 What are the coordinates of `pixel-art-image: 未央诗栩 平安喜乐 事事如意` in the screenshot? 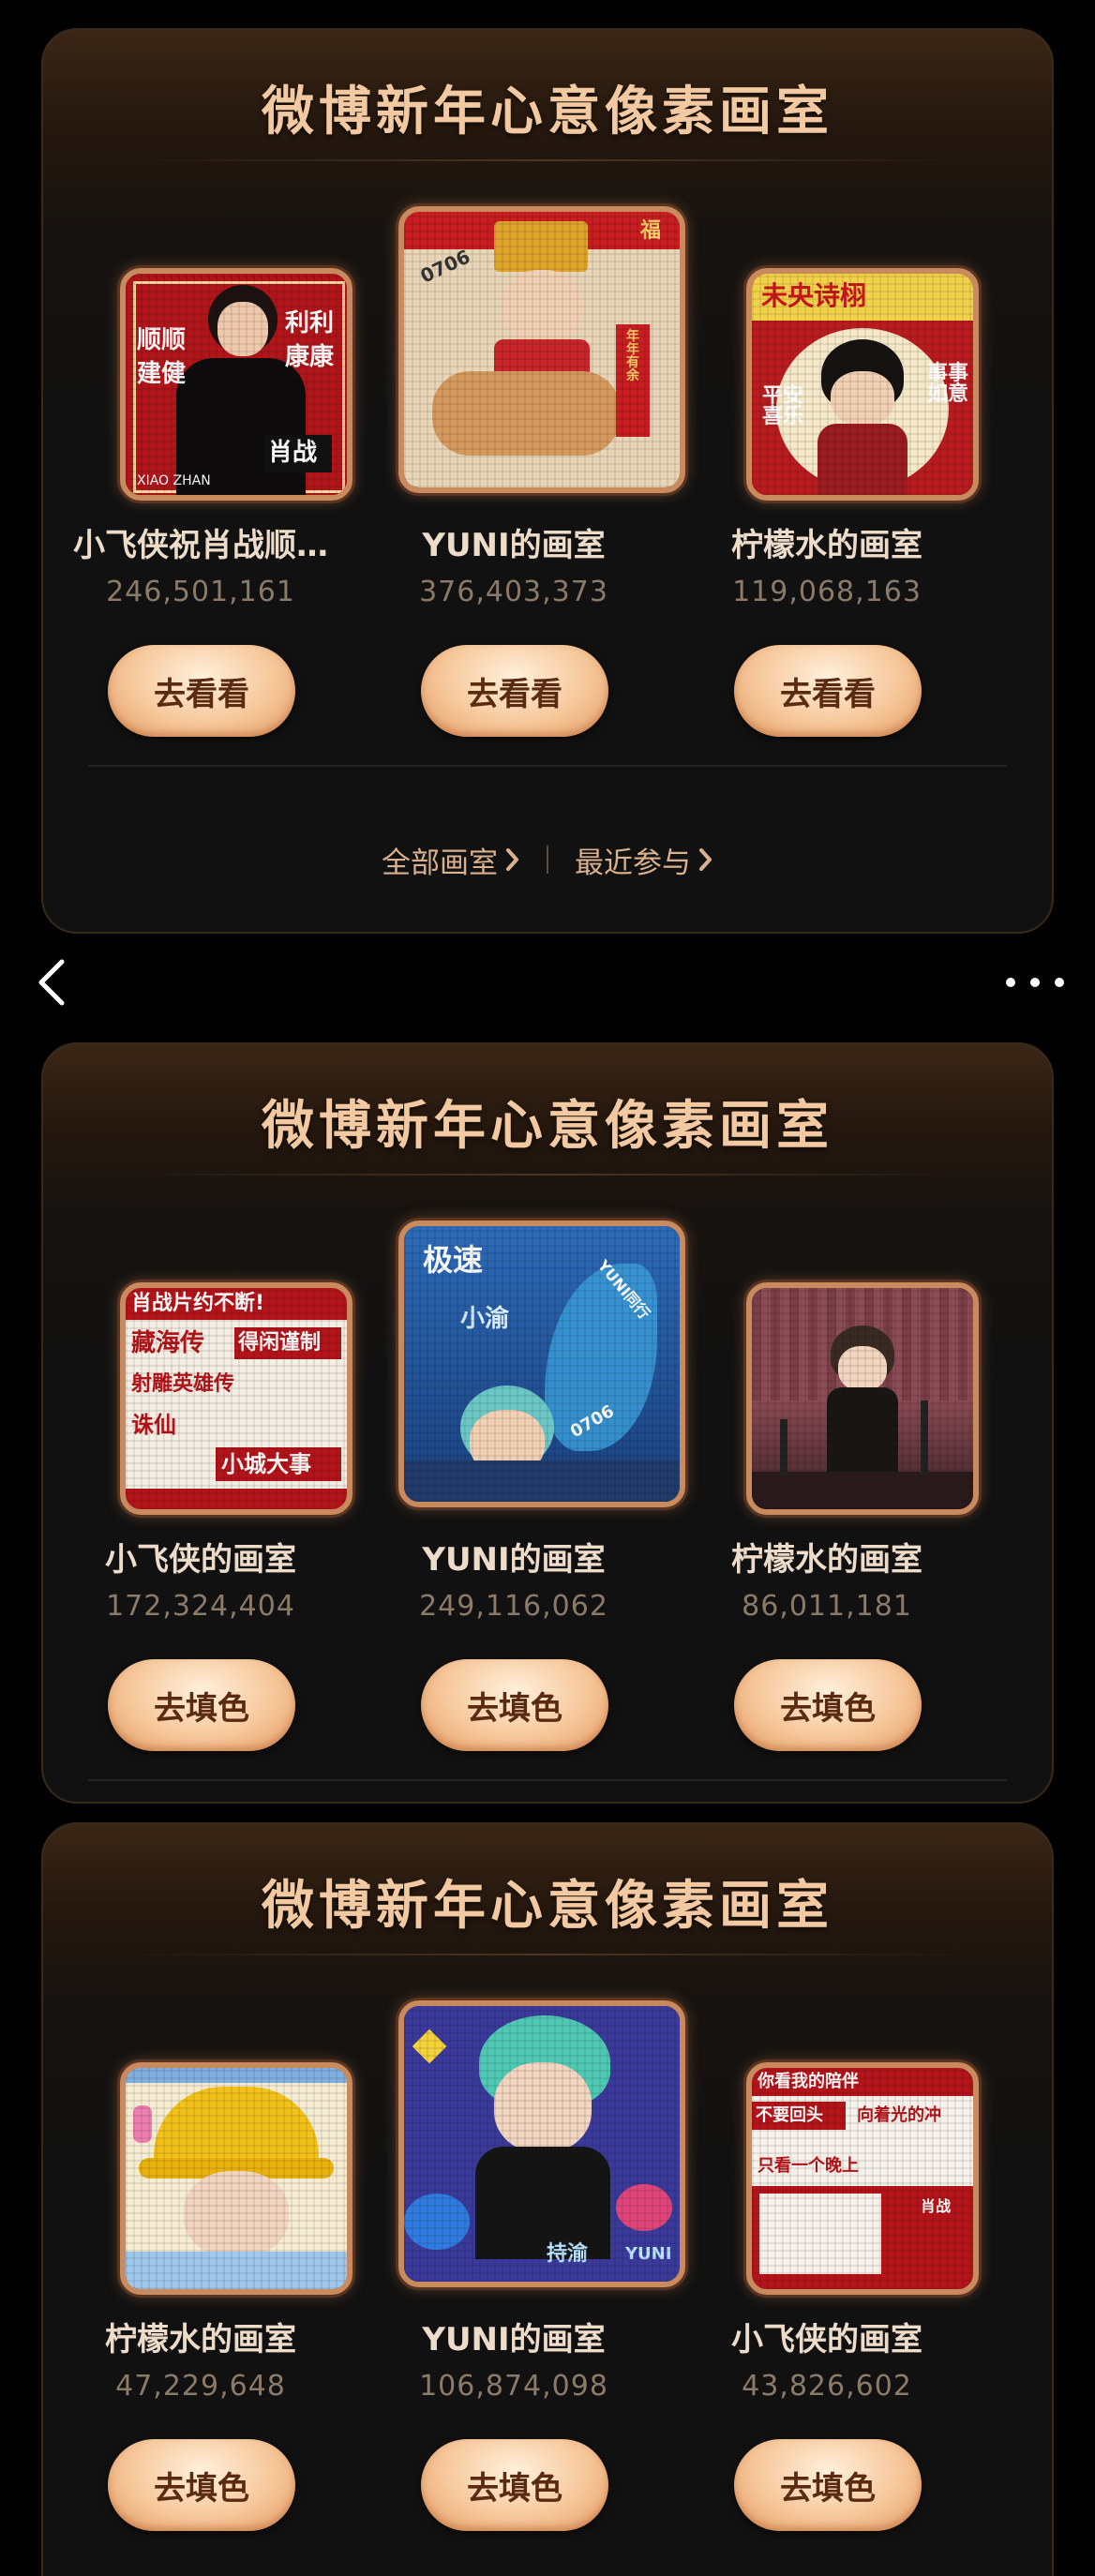 It's located at (862, 385).